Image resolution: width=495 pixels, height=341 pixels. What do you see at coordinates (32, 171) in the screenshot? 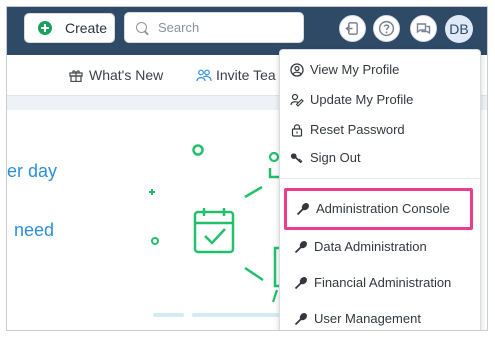
I see `hero-text-line-1: er day` at bounding box center [32, 171].